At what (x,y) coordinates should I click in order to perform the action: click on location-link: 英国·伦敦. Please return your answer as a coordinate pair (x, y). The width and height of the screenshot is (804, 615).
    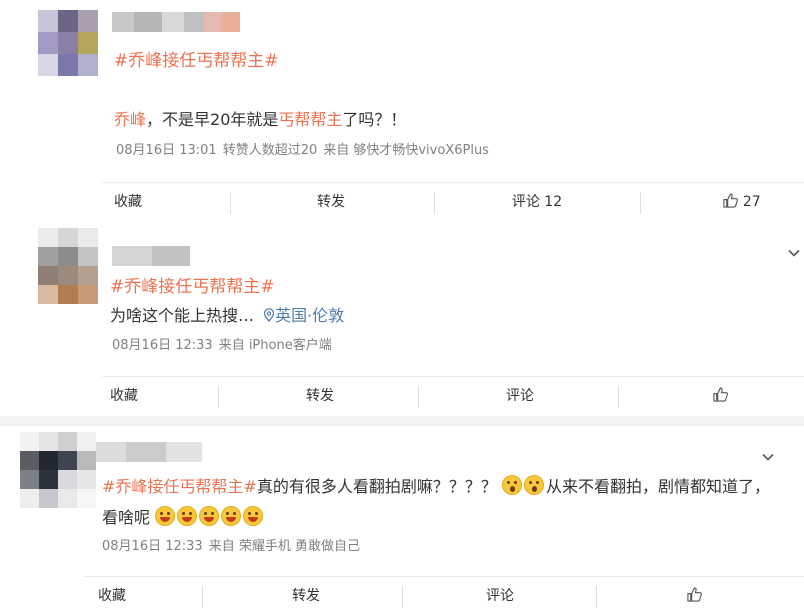
    Looking at the image, I should click on (303, 315).